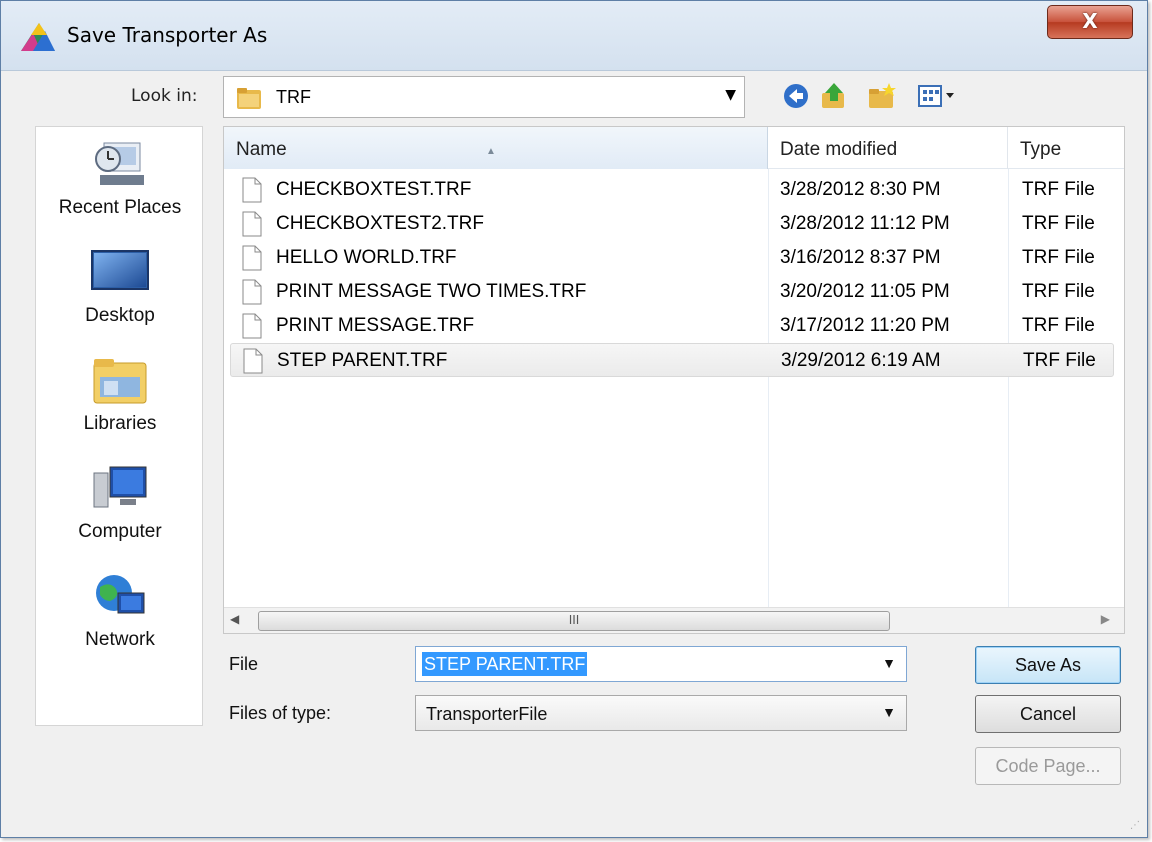 This screenshot has height=842, width=1152. I want to click on place-label: Libraries, so click(120, 423).